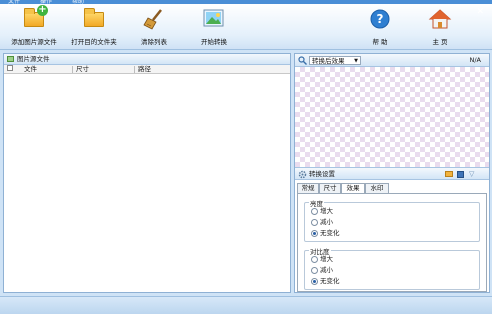  What do you see at coordinates (322, 259) in the screenshot?
I see `contrast-increase-radio: 增大` at bounding box center [322, 259].